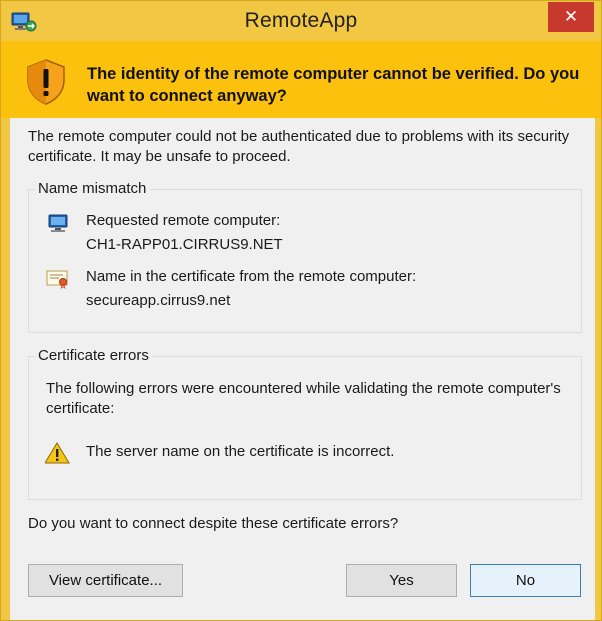  I want to click on warning-shield-icon, so click(46, 82).